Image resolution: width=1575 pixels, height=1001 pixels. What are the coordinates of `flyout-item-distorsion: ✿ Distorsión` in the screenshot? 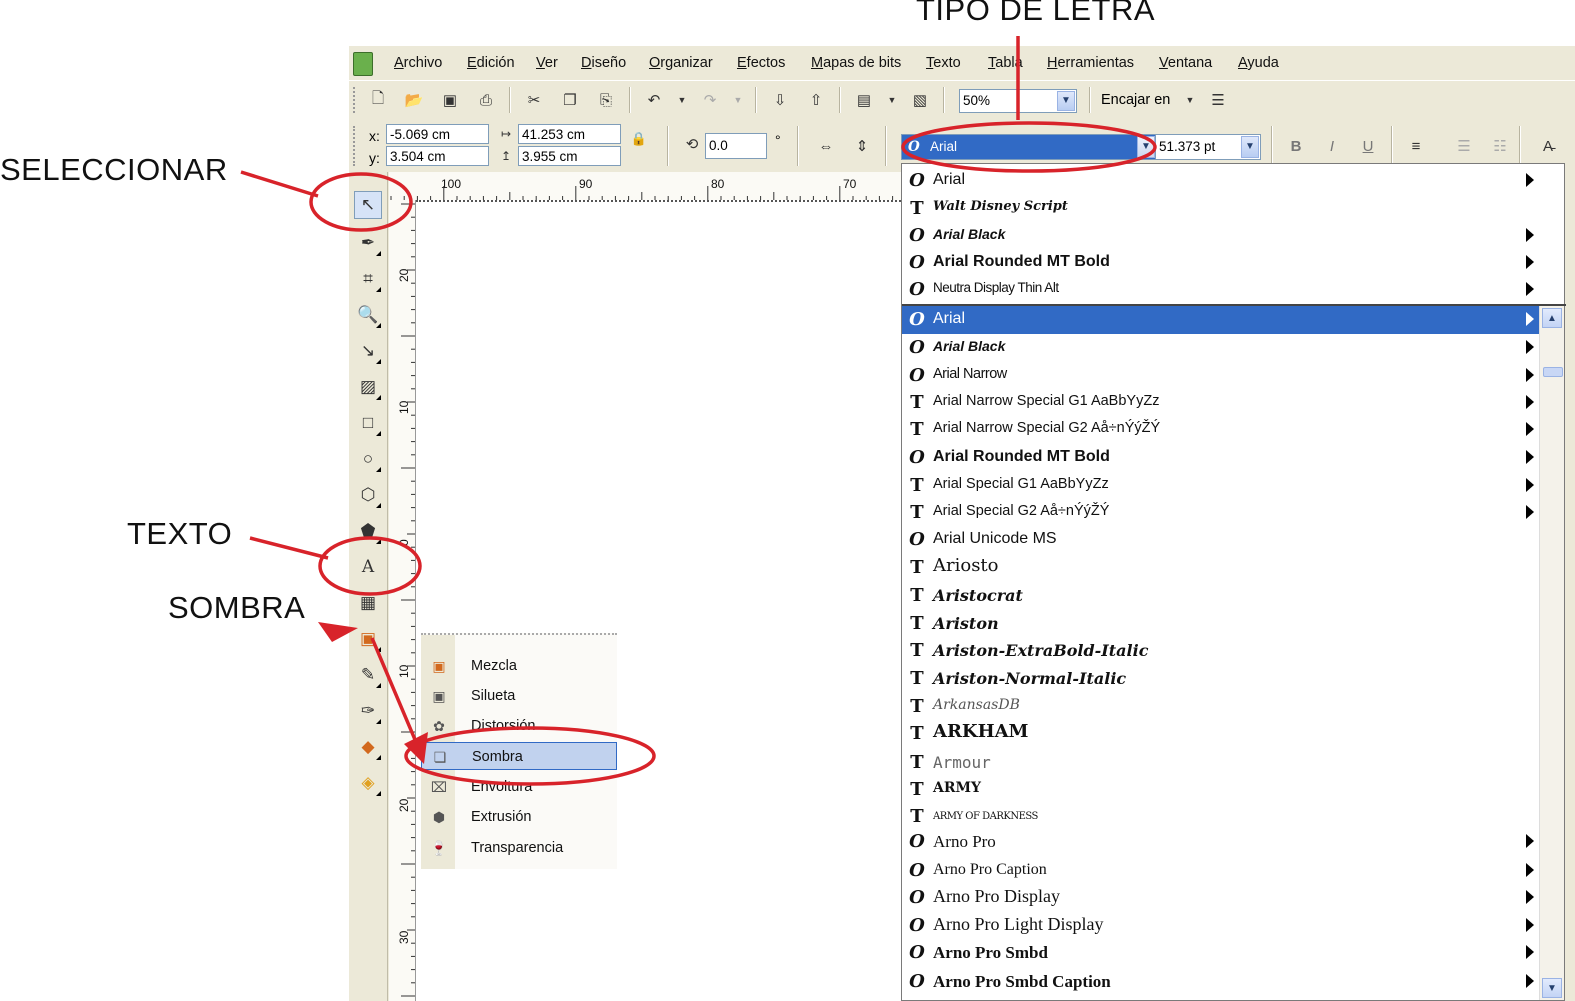 It's located at (519, 726).